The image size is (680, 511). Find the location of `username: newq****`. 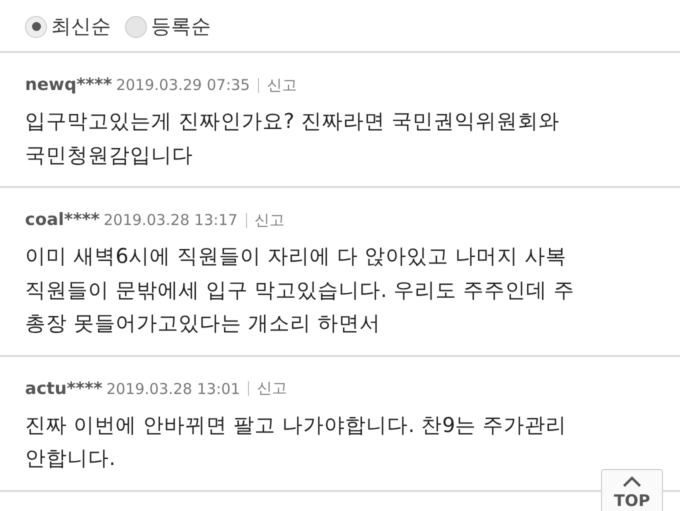

username: newq**** is located at coordinates (68, 85).